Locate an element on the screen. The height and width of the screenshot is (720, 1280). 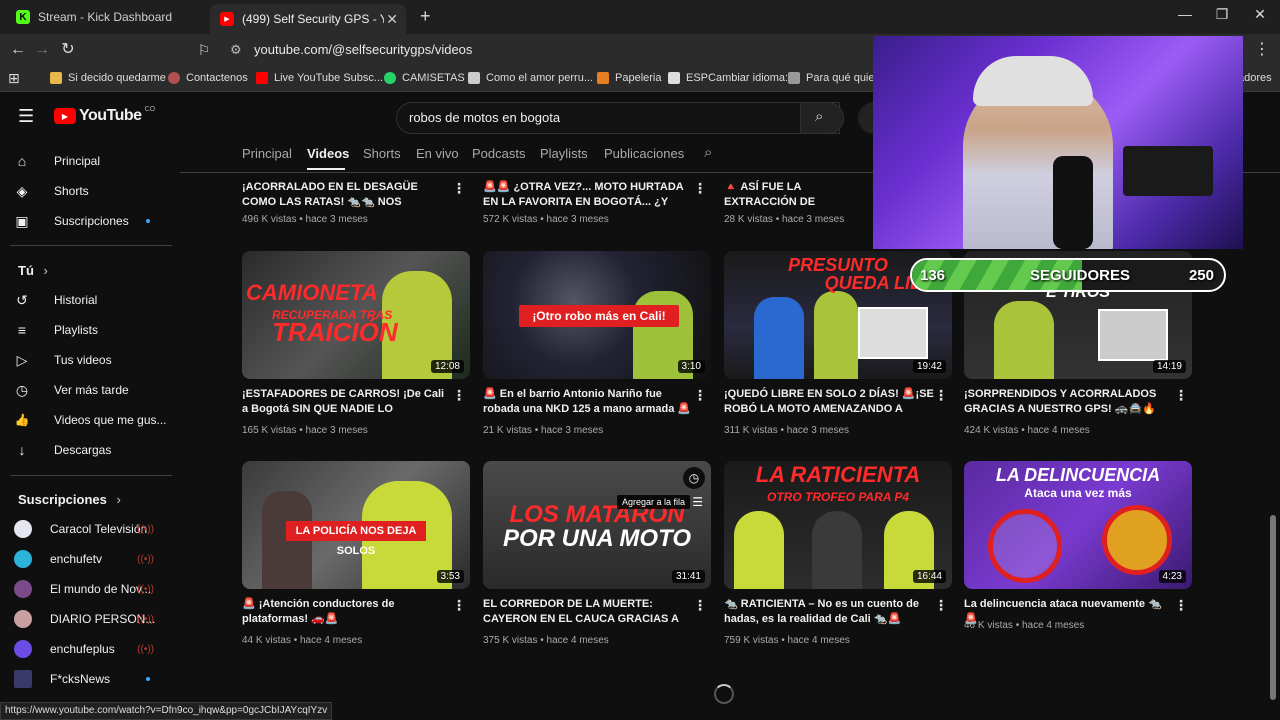
video-duration: 3:53 is located at coordinates (450, 576).